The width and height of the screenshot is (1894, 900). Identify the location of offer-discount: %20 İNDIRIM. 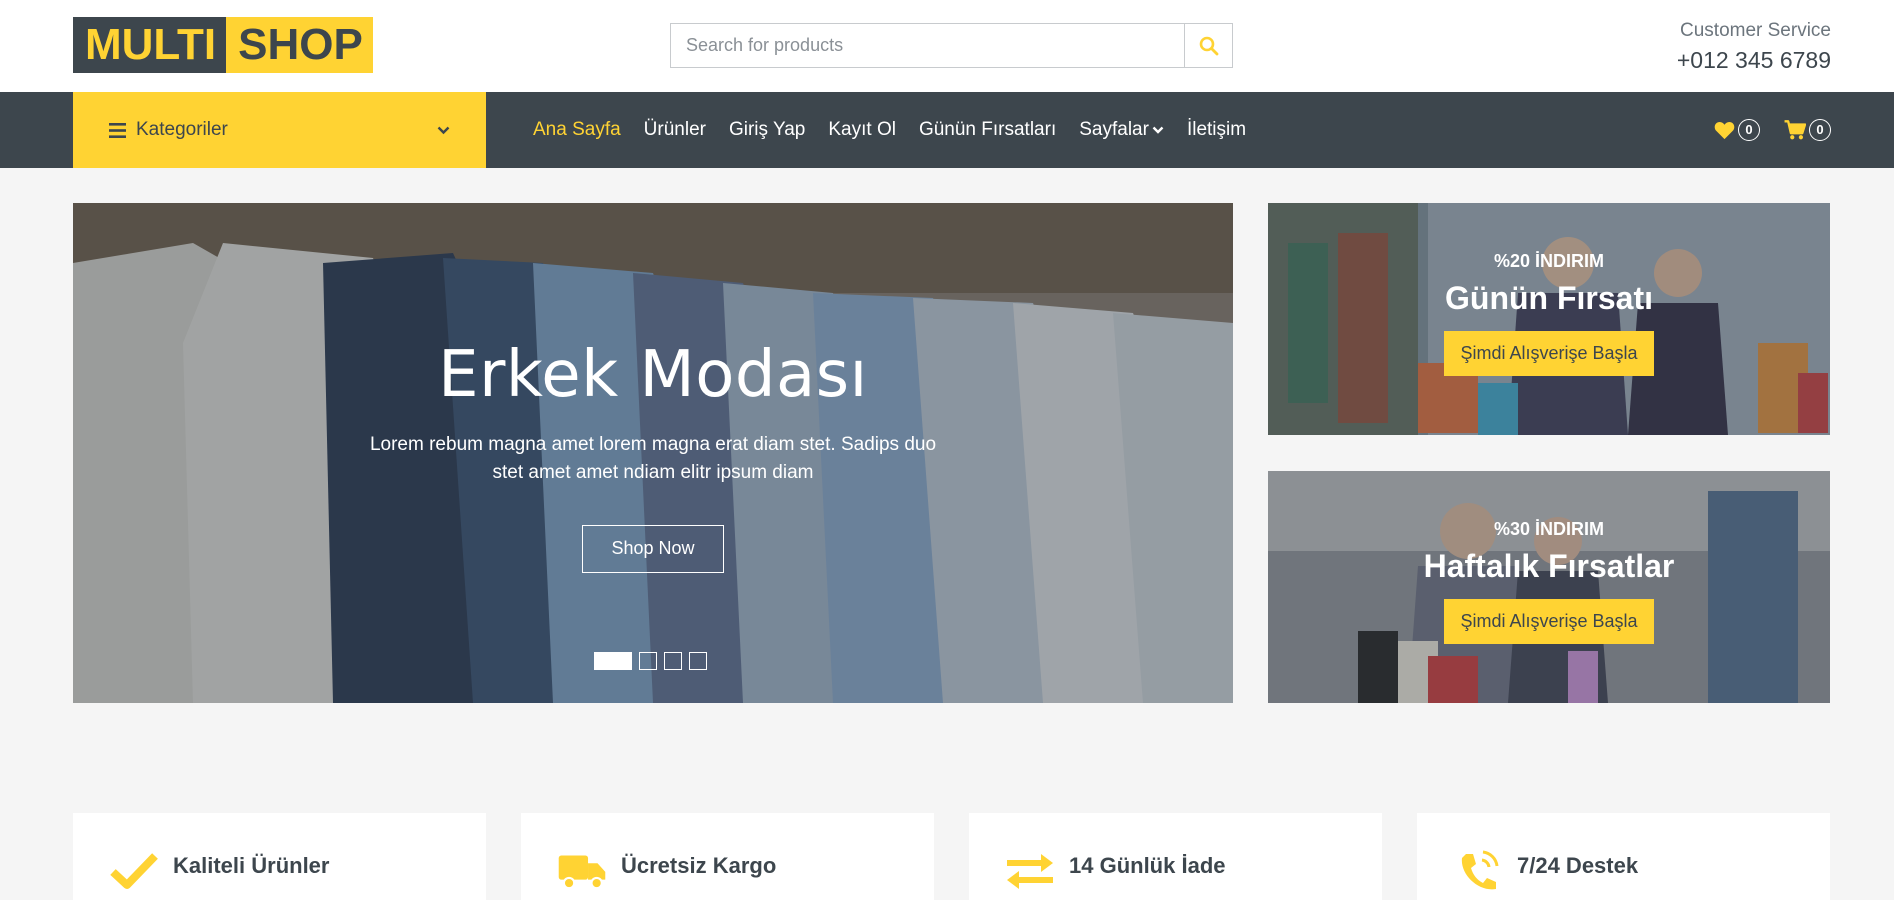
(1549, 261).